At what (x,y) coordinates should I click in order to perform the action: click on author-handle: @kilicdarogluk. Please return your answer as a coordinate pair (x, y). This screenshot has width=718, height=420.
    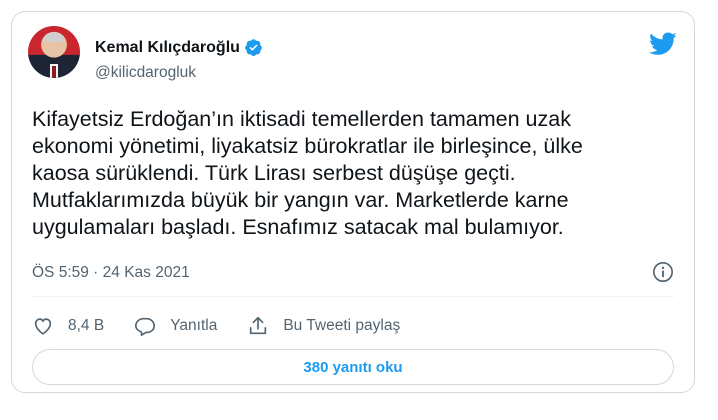
    Looking at the image, I should click on (145, 73).